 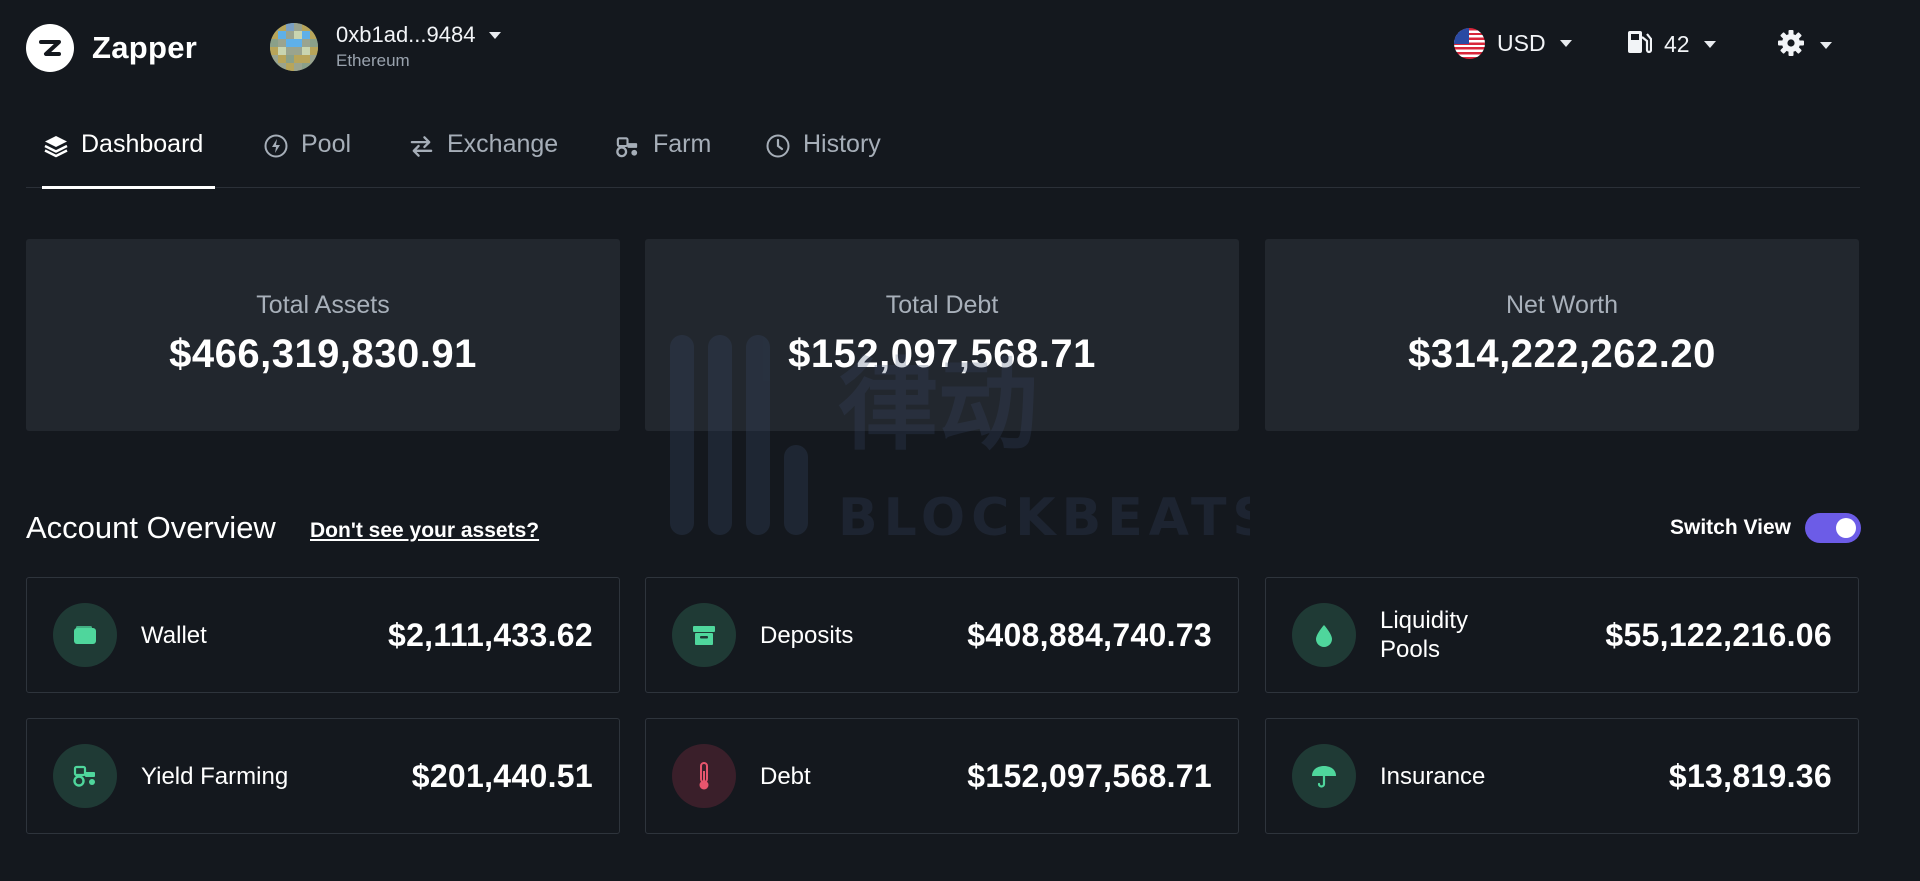 What do you see at coordinates (55, 145) in the screenshot?
I see `layers-icon` at bounding box center [55, 145].